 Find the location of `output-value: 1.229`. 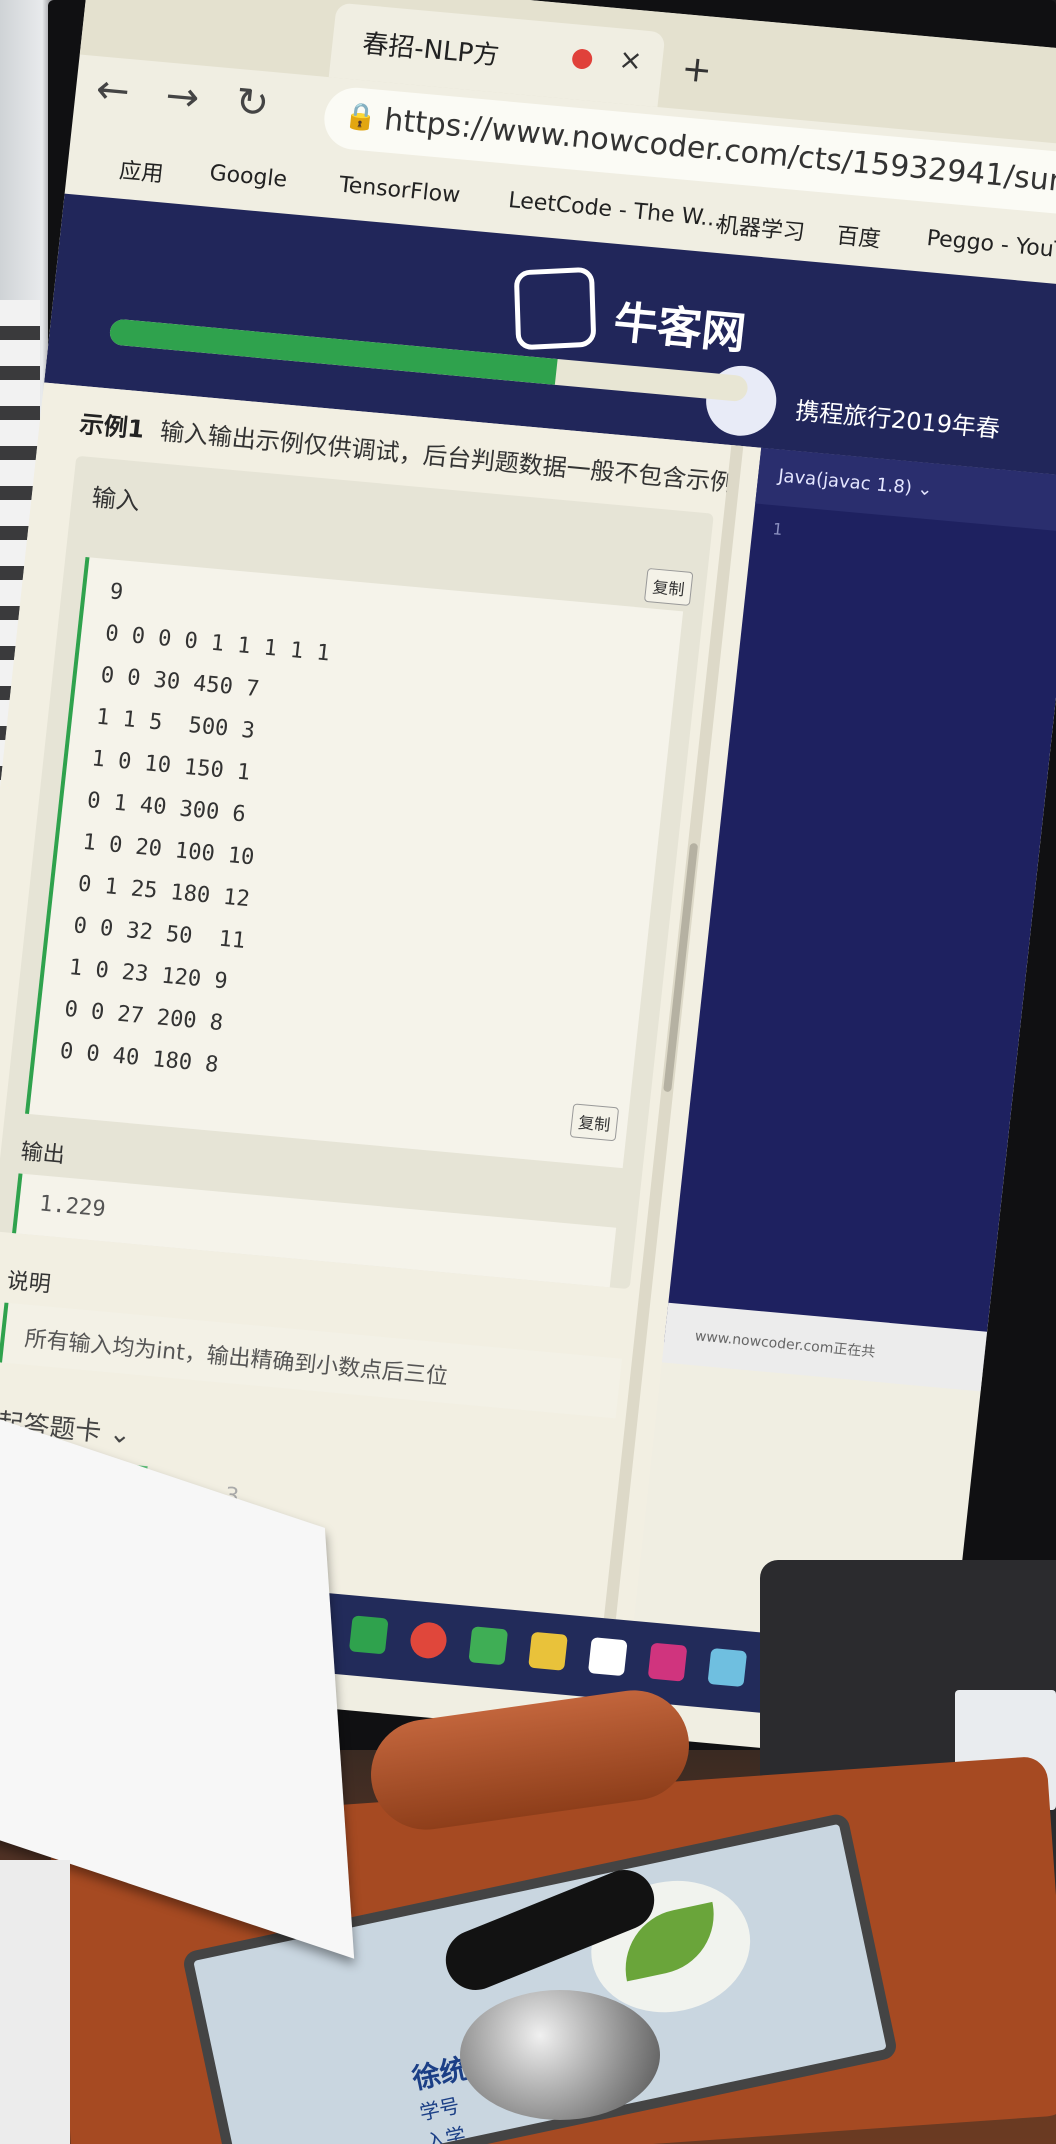

output-value: 1.229 is located at coordinates (72, 1207).